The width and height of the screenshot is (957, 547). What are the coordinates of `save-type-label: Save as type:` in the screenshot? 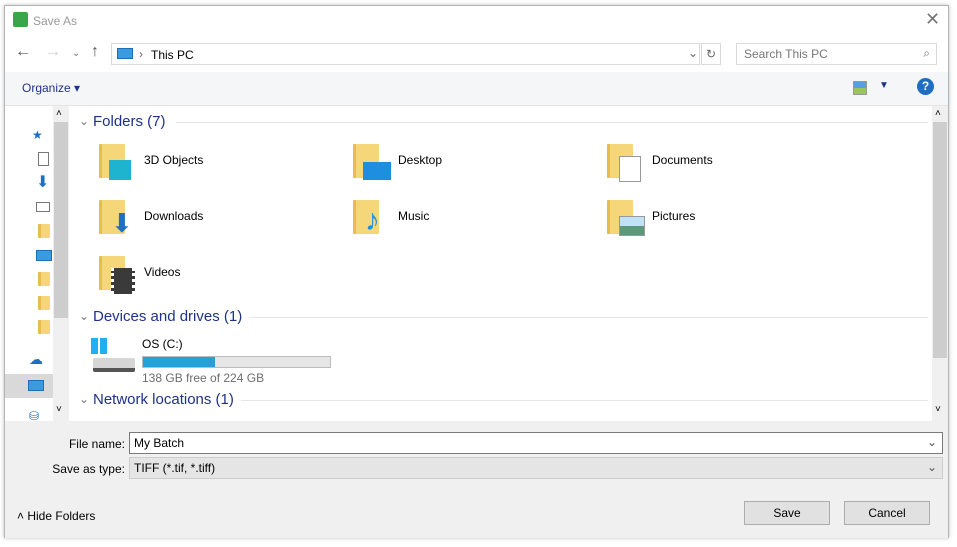 It's located at (88, 469).